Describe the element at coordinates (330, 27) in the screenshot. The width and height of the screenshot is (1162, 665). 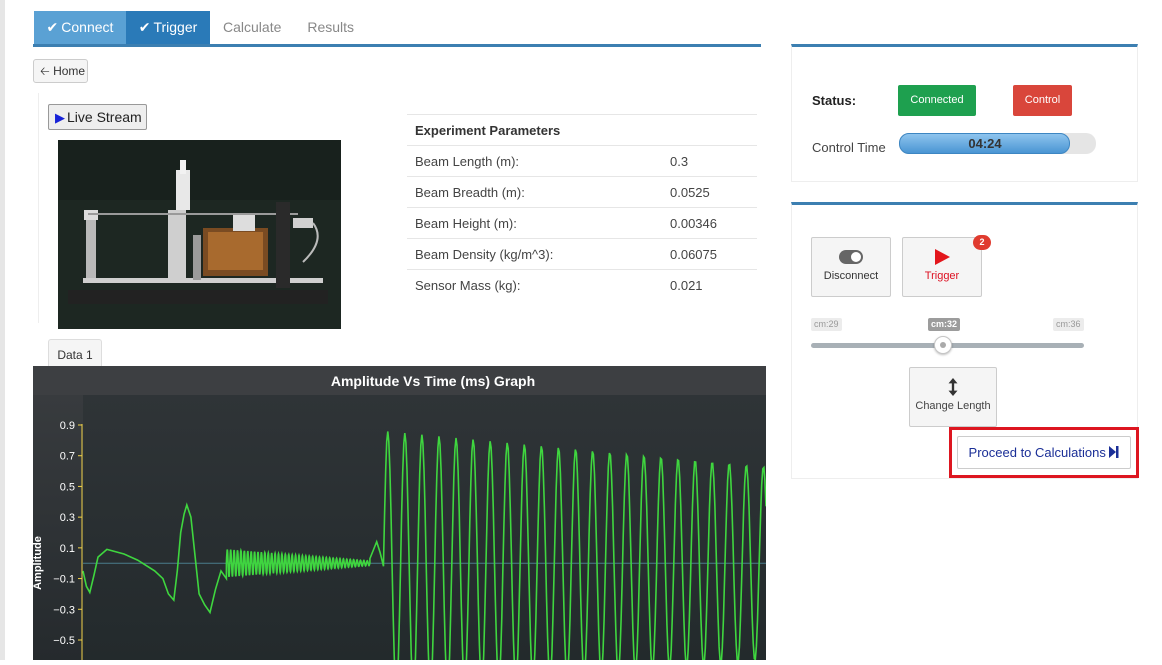
I see `tab-results: Results` at that location.